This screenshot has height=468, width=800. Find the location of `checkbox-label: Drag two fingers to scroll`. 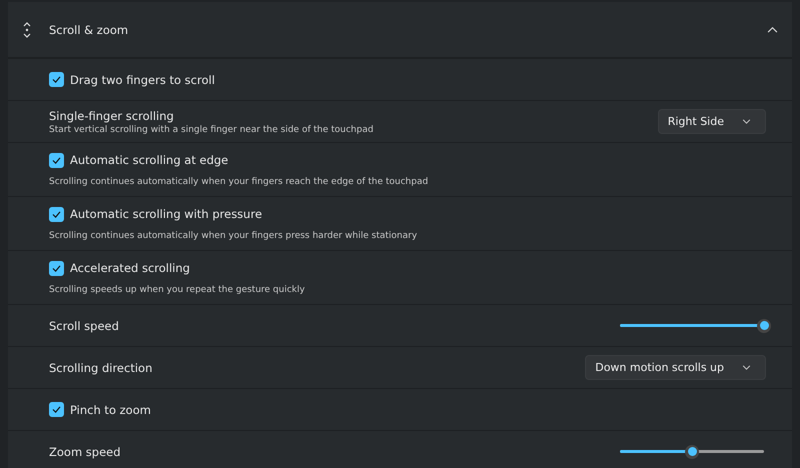

checkbox-label: Drag two fingers to scroll is located at coordinates (142, 79).